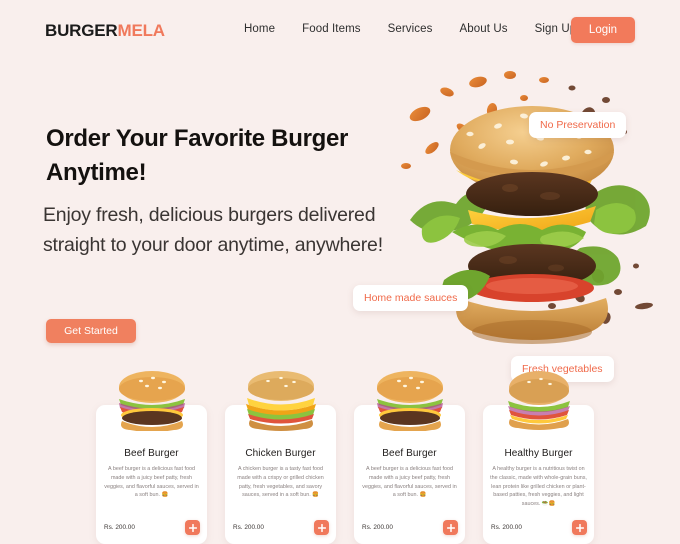 This screenshot has width=680, height=544. I want to click on badge-no-preservation: No Preservation, so click(578, 125).